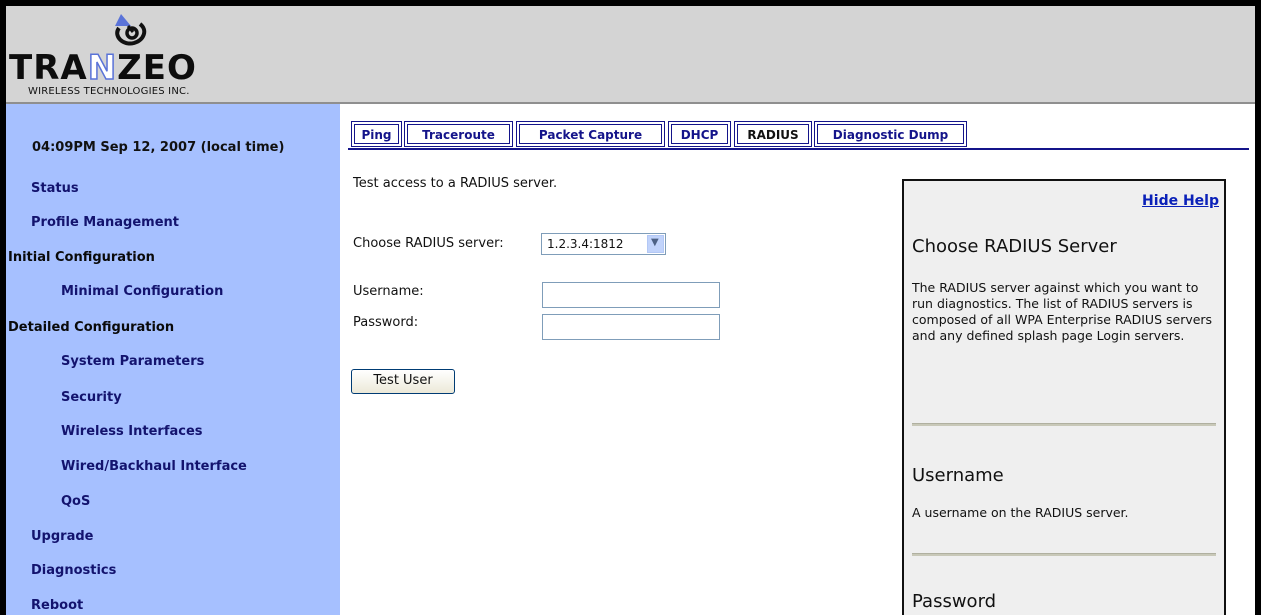 This screenshot has height=615, width=1261. I want to click on brand-name-mid: N, so click(102, 68).